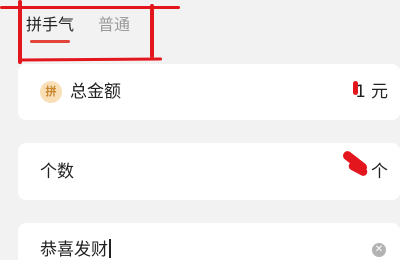 The height and width of the screenshot is (260, 400). I want to click on tab-normal-label: 普通, so click(114, 24).